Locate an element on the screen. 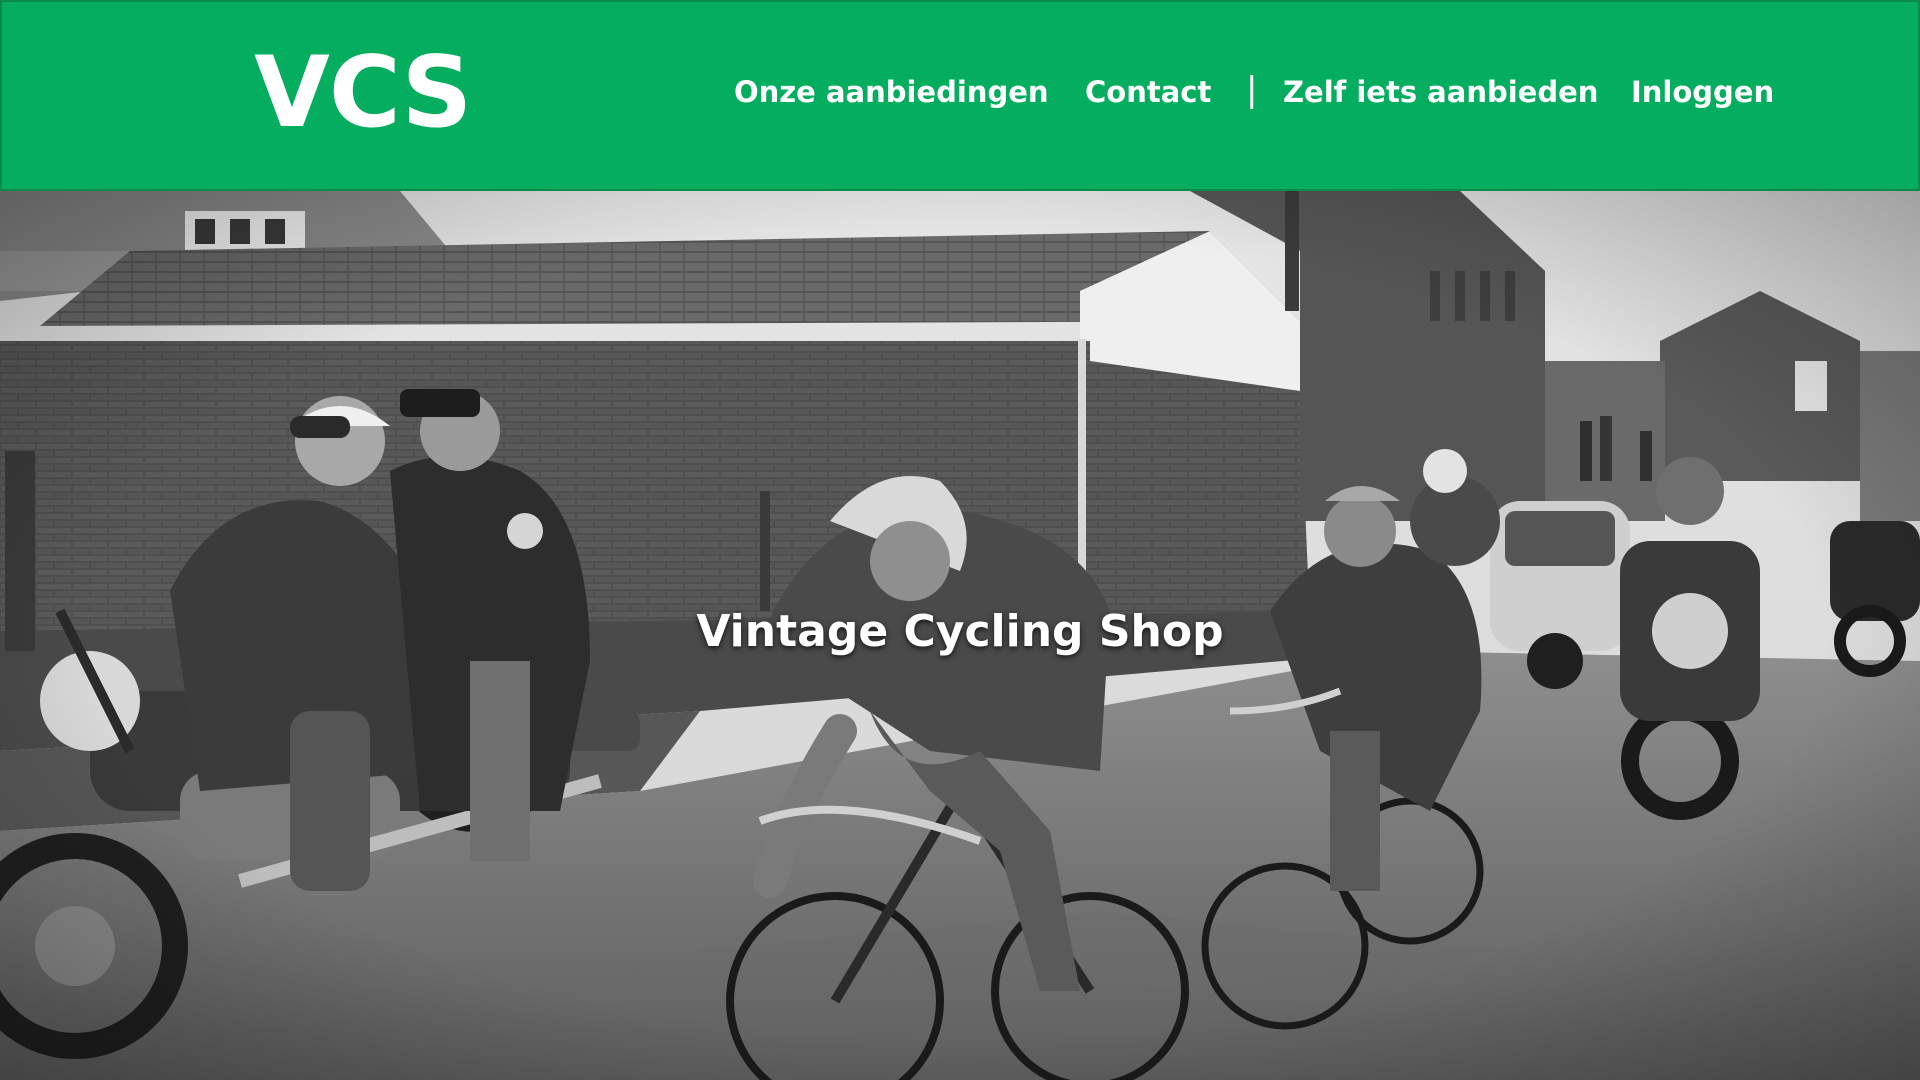 The image size is (1920, 1080). nav-link-contact: Contact is located at coordinates (1148, 92).